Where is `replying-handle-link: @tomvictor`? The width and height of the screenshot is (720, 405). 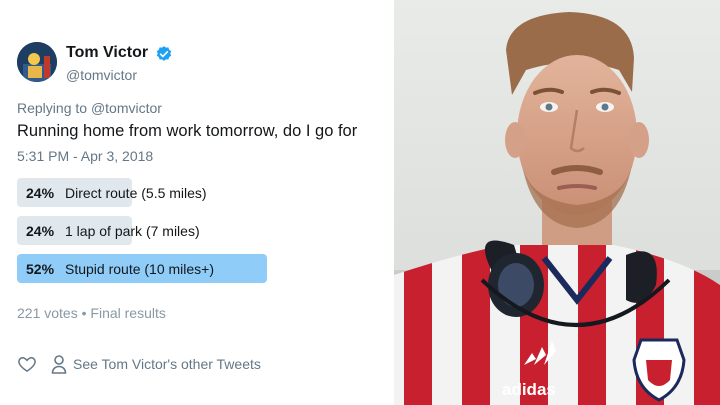
replying-handle-link: @tomvictor is located at coordinates (126, 108).